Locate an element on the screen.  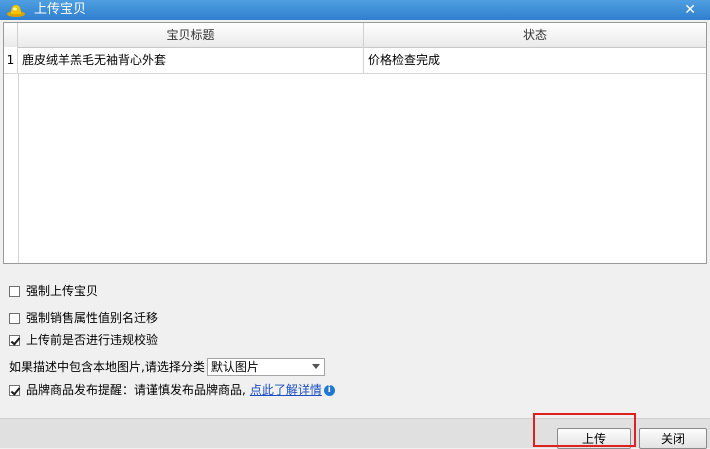
brand-notice-label: 品牌商品发布提醒：请谨慎发布品牌商品, is located at coordinates (136, 390).